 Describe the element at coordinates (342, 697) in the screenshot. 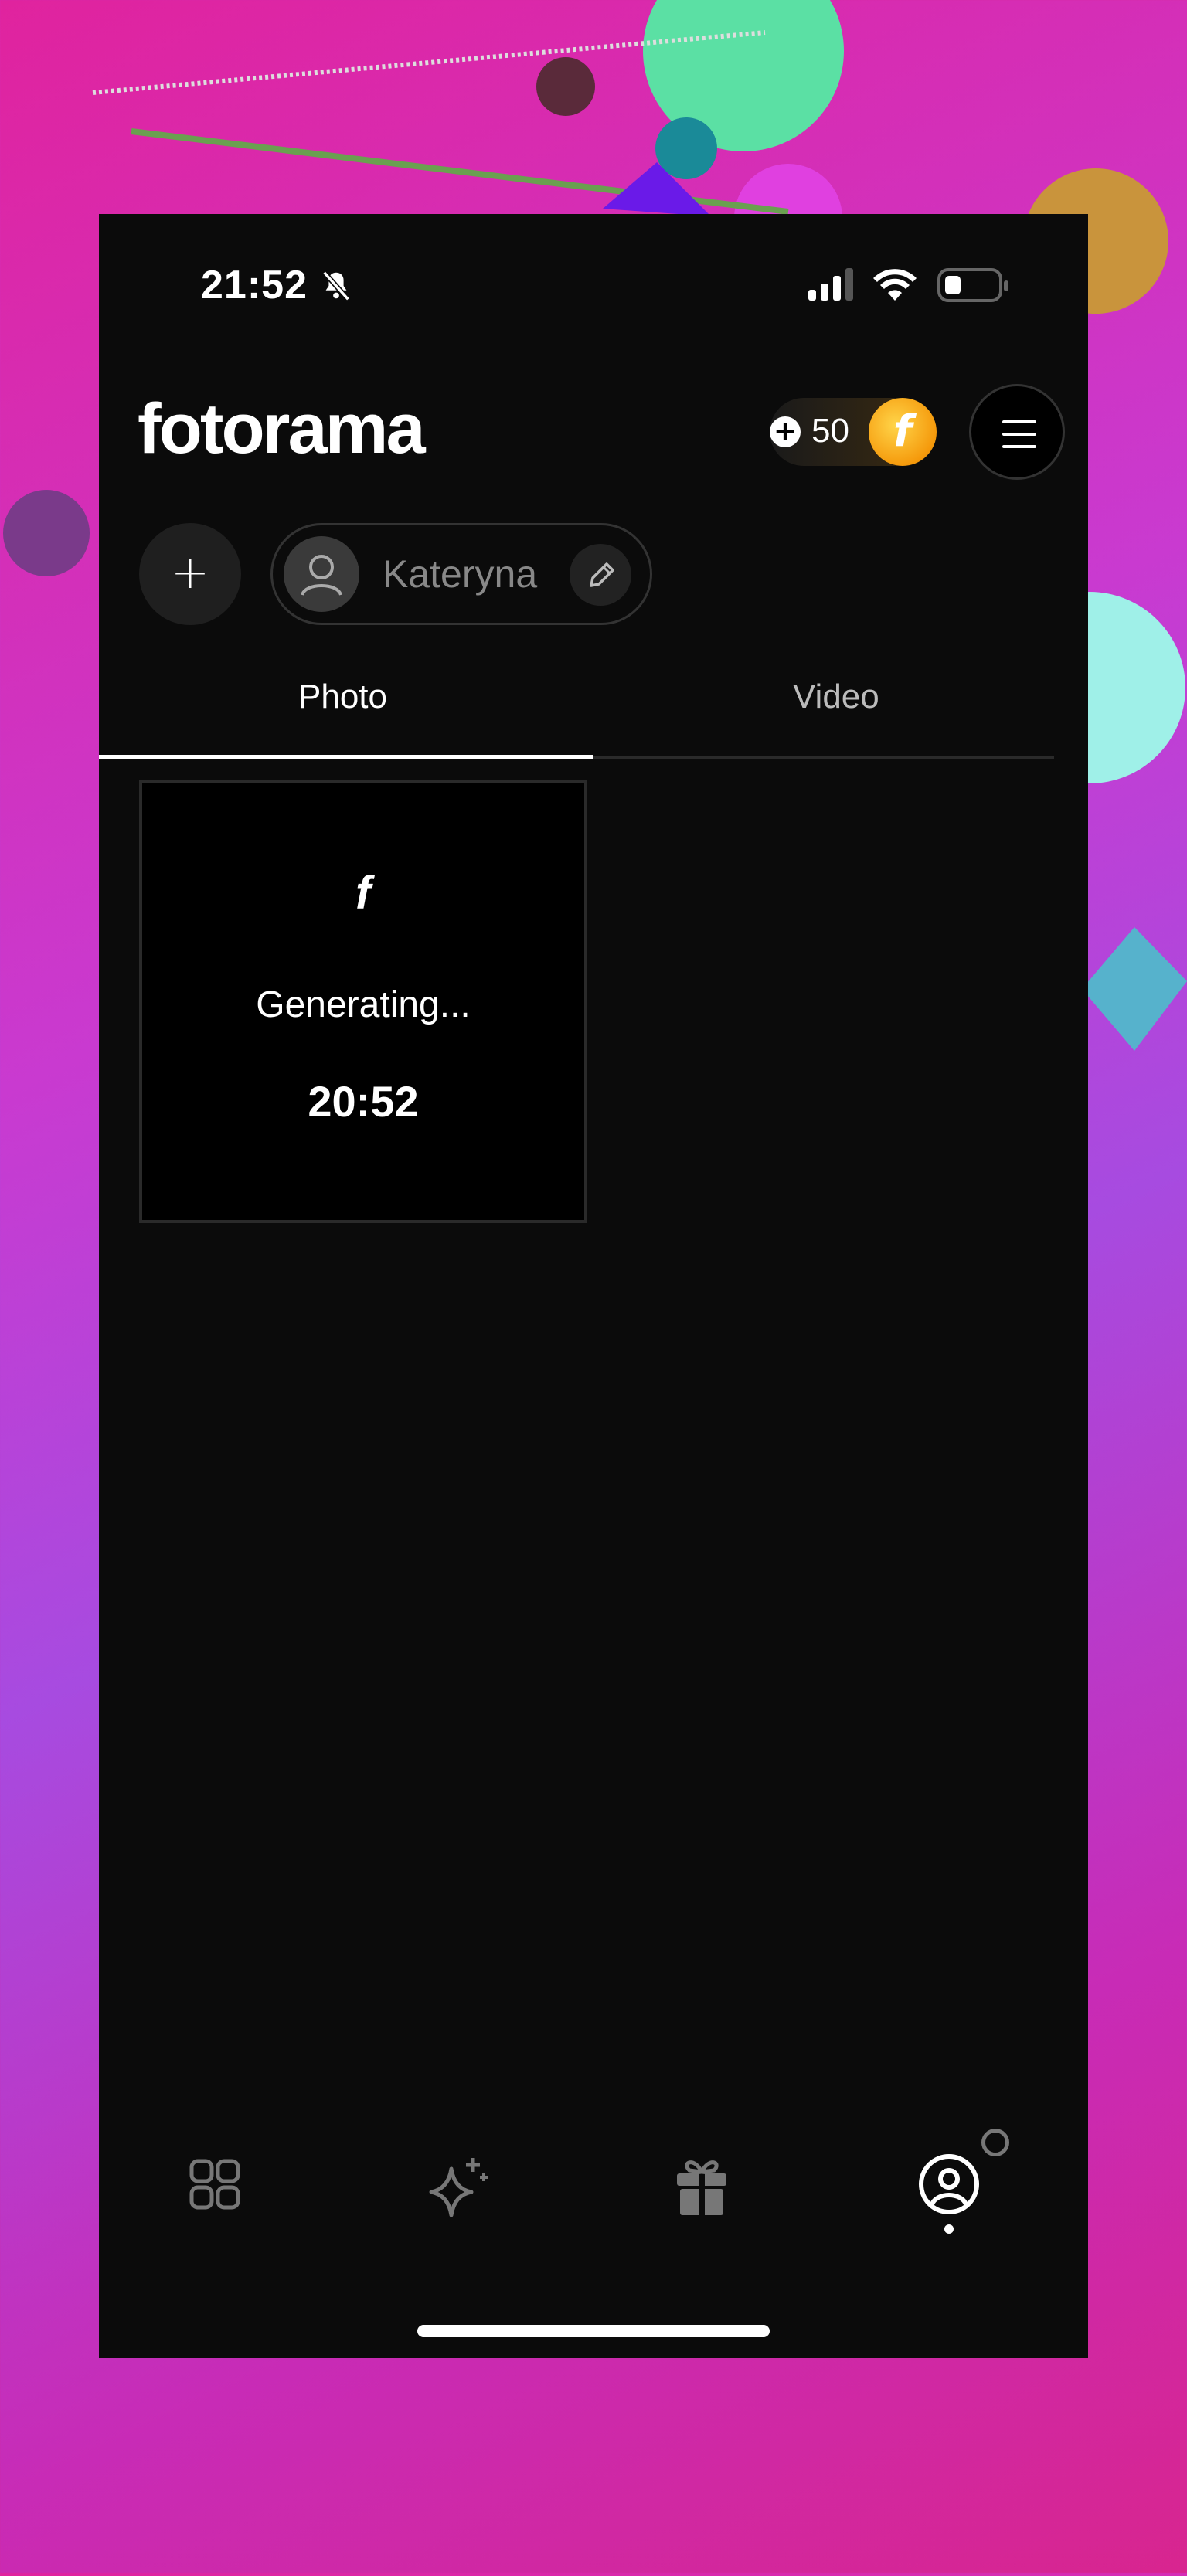

I see `tab-photo: Photo` at that location.